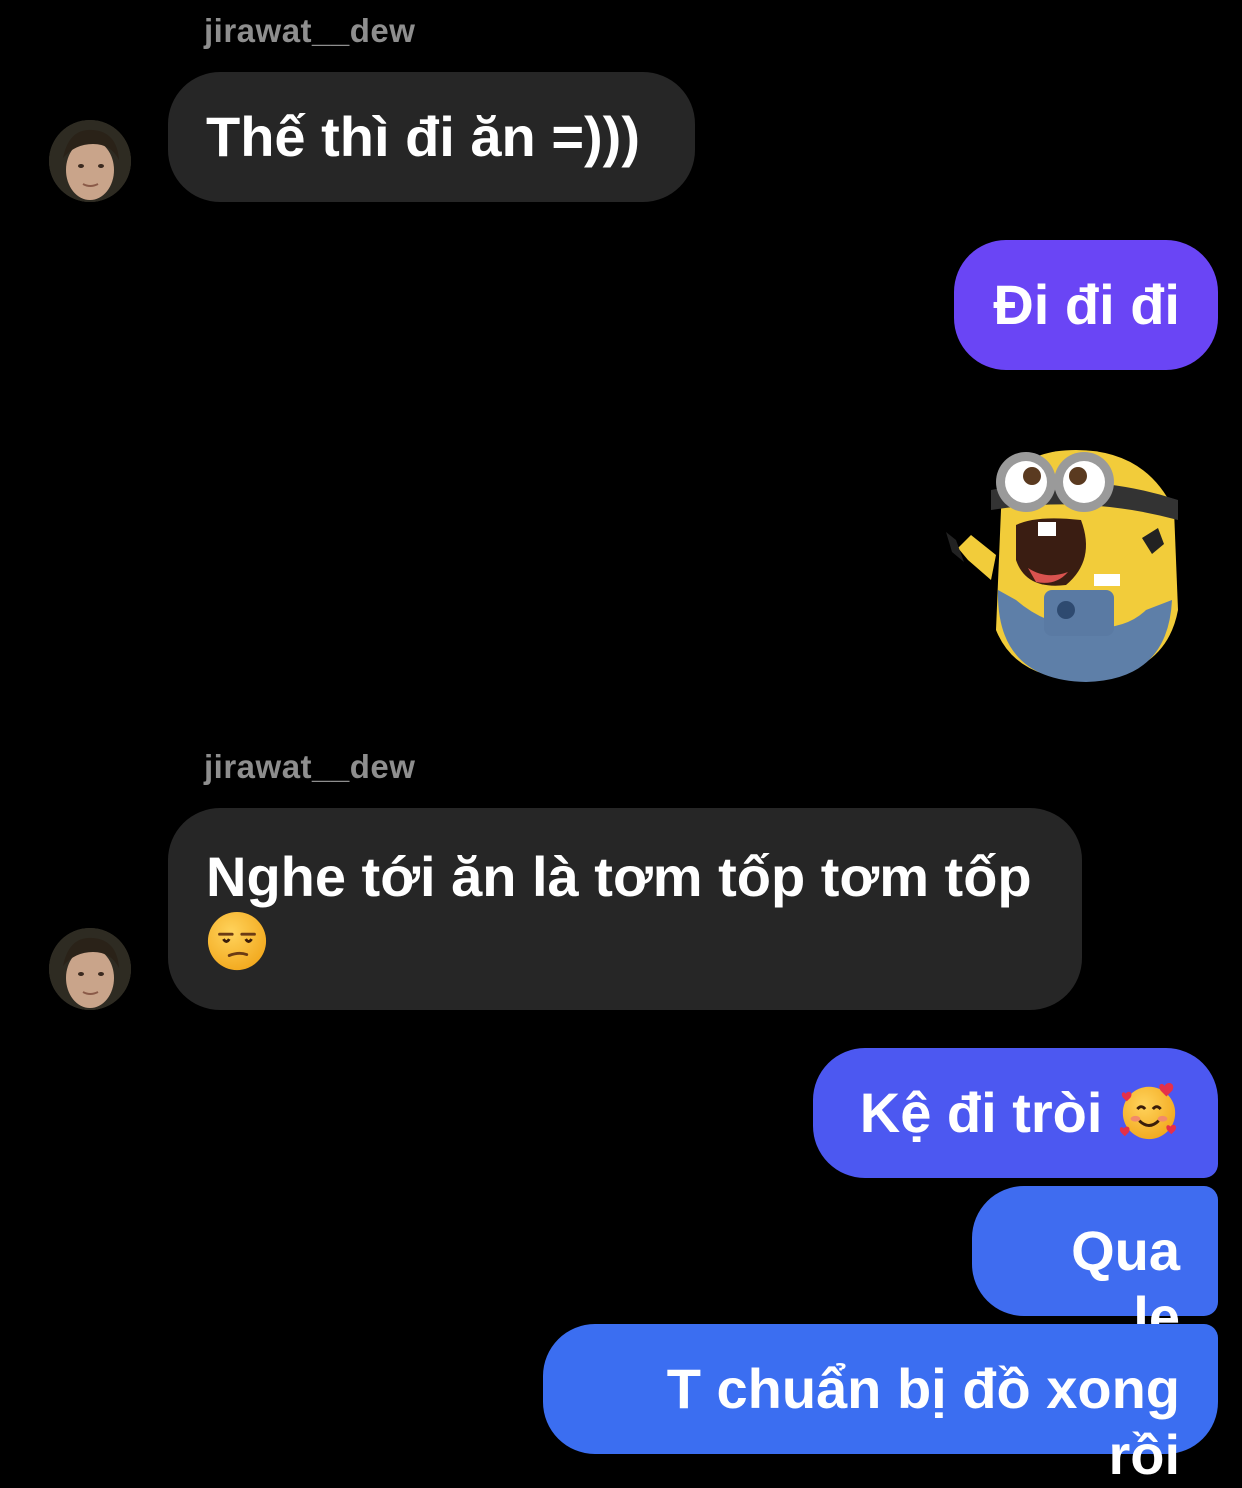  I want to click on minion-sticker, so click(1066, 565).